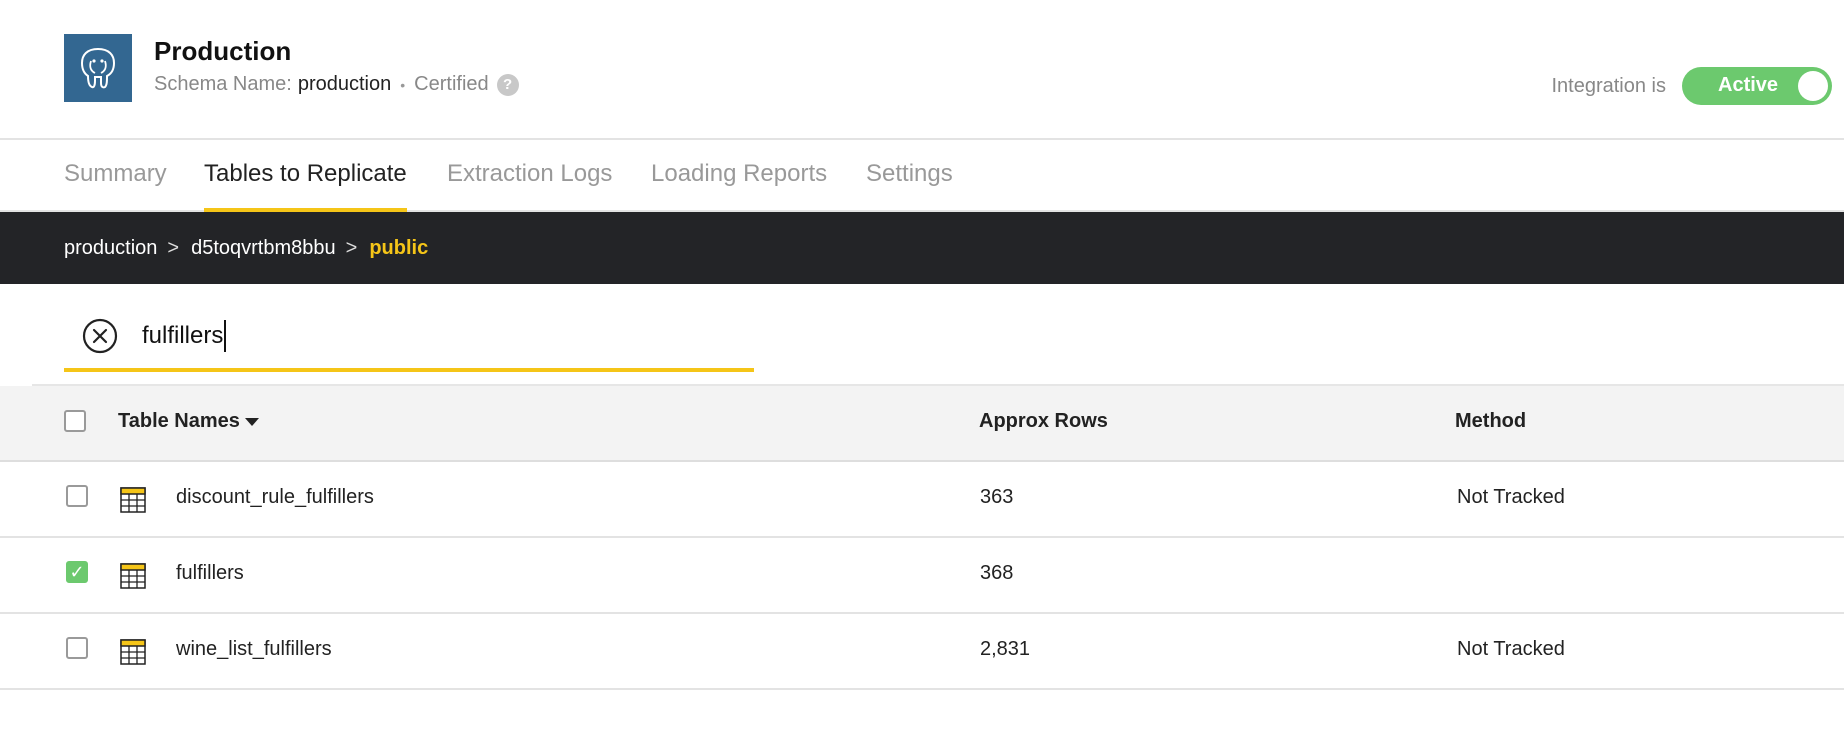  Describe the element at coordinates (909, 185) in the screenshot. I see `tab-settings: Settings` at that location.